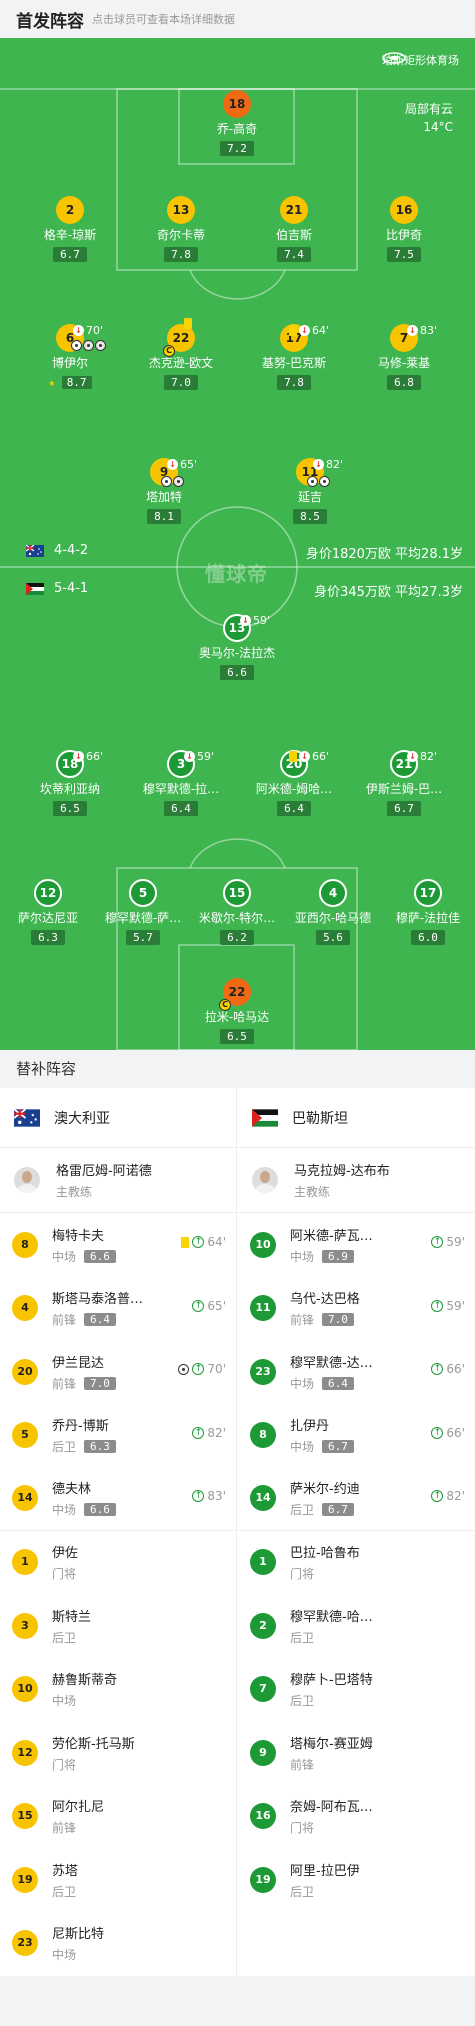  I want to click on number-text: 22, so click(237, 992).